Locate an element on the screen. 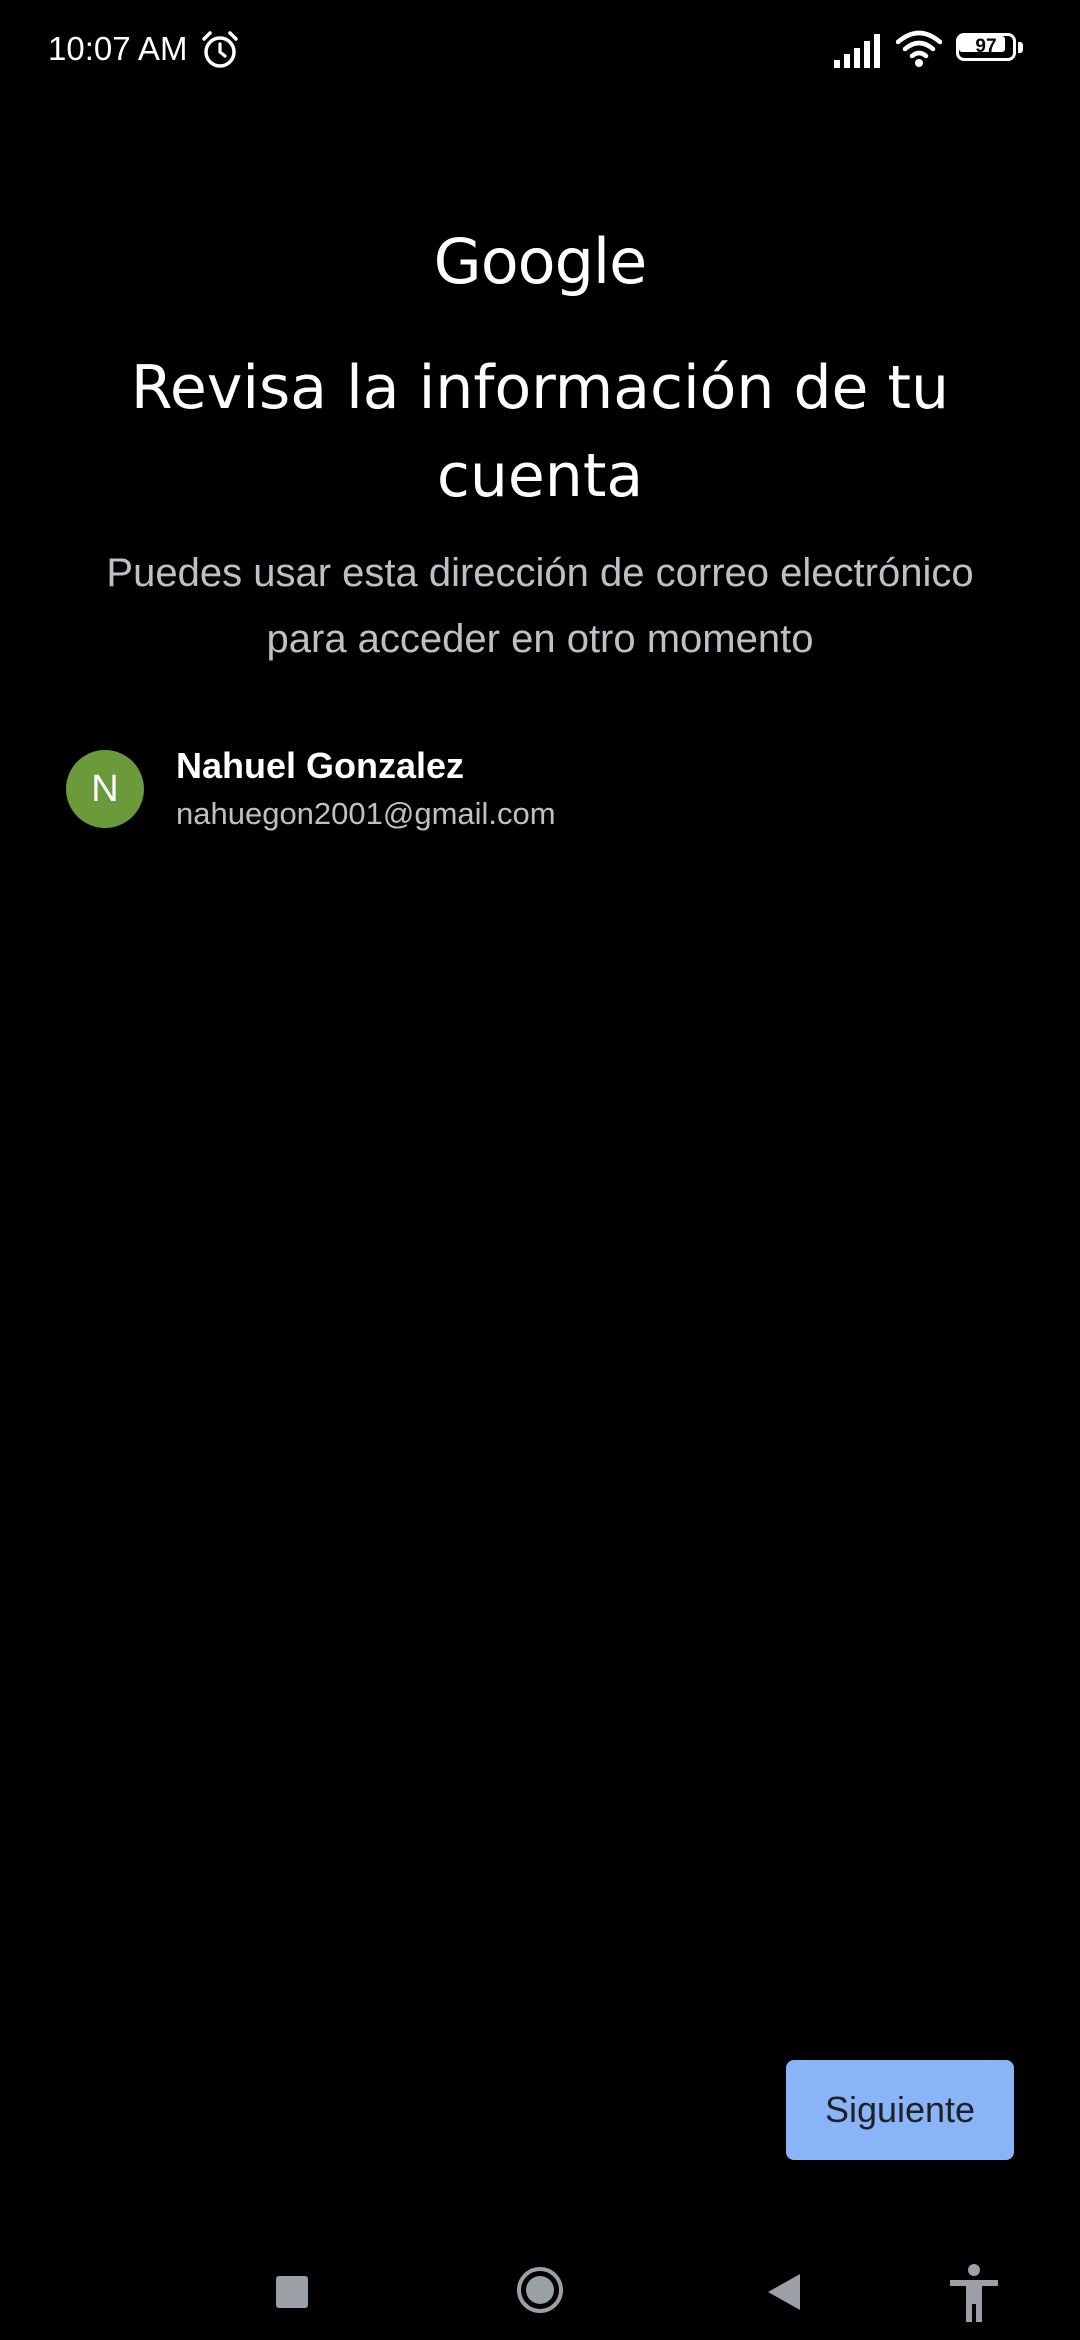 The image size is (1080, 2340). status-time: 10:07 AM is located at coordinates (118, 48).